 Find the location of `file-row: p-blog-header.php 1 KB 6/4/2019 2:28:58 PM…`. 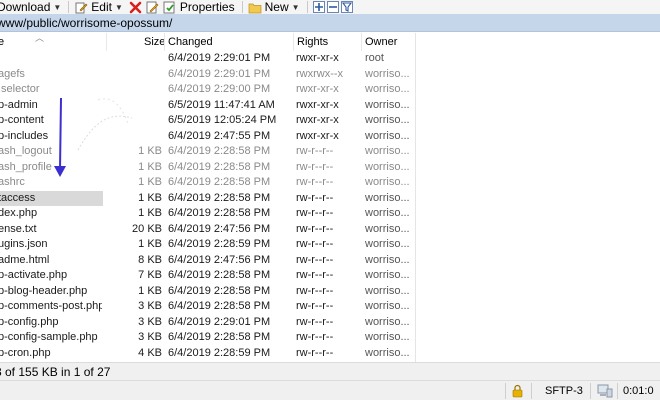

file-row: p-blog-header.php 1 KB 6/4/2019 2:28:58 PM… is located at coordinates (208, 292).